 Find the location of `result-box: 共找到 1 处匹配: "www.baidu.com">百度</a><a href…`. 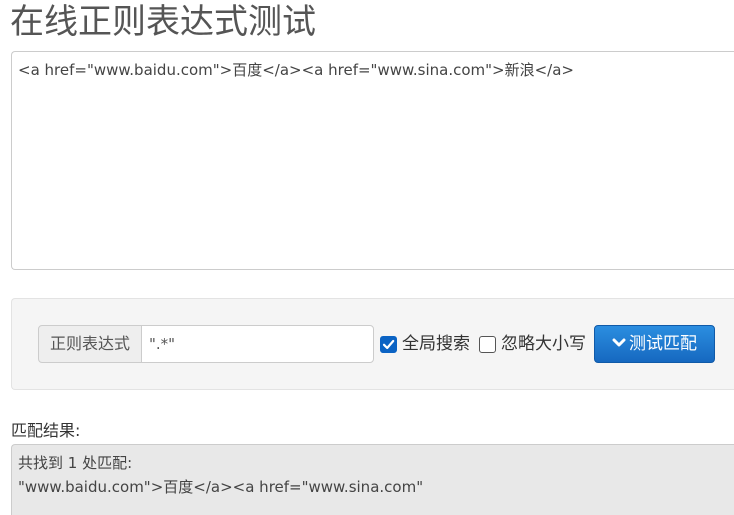

result-box: 共找到 1 处匹配: "www.baidu.com">百度</a><a href… is located at coordinates (372, 479).